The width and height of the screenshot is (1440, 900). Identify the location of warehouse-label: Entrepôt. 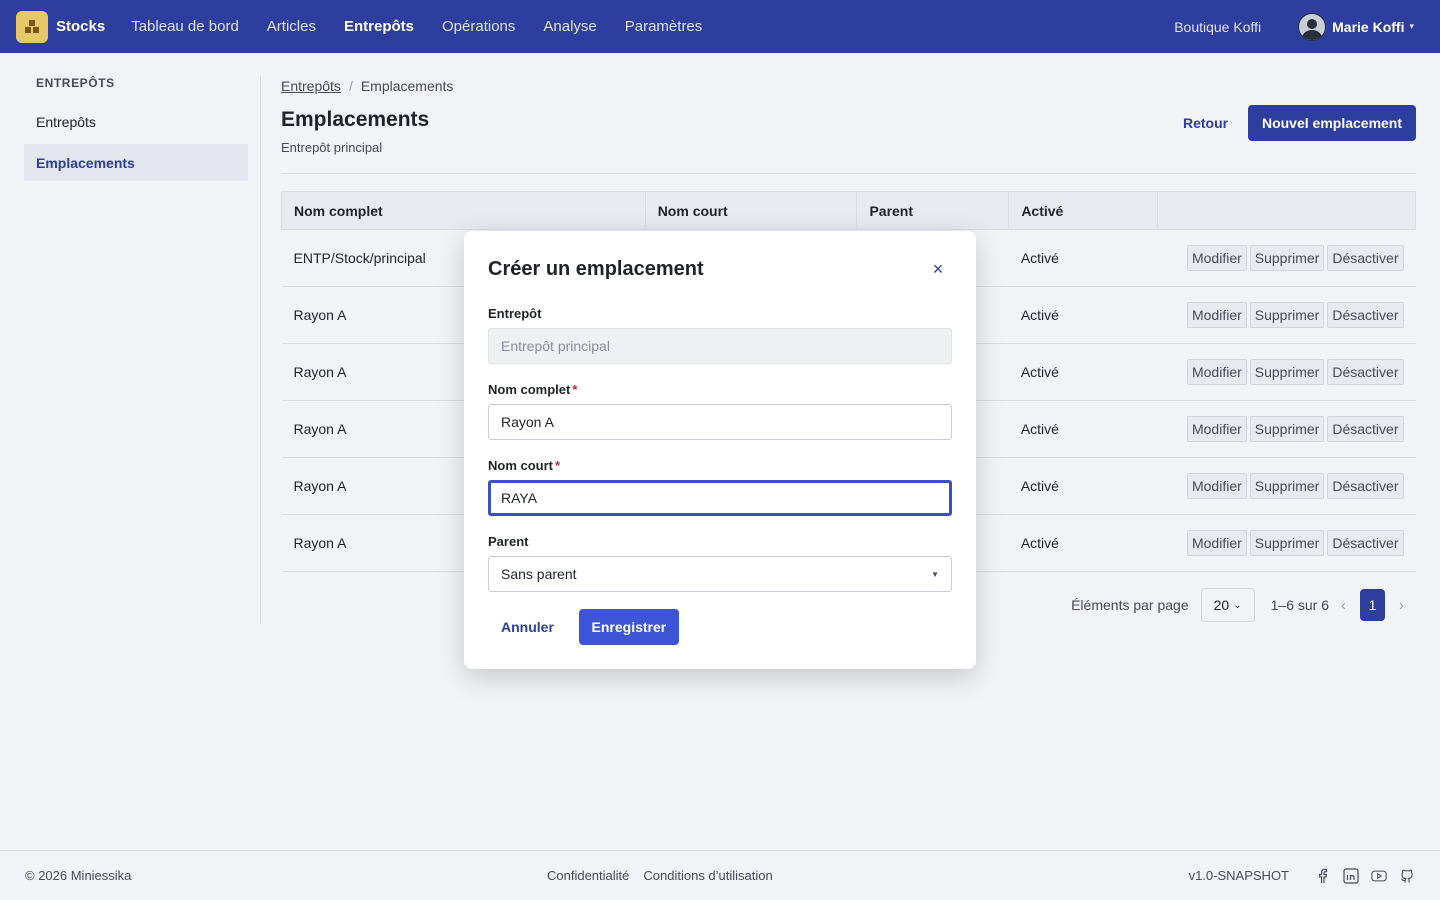
(515, 313).